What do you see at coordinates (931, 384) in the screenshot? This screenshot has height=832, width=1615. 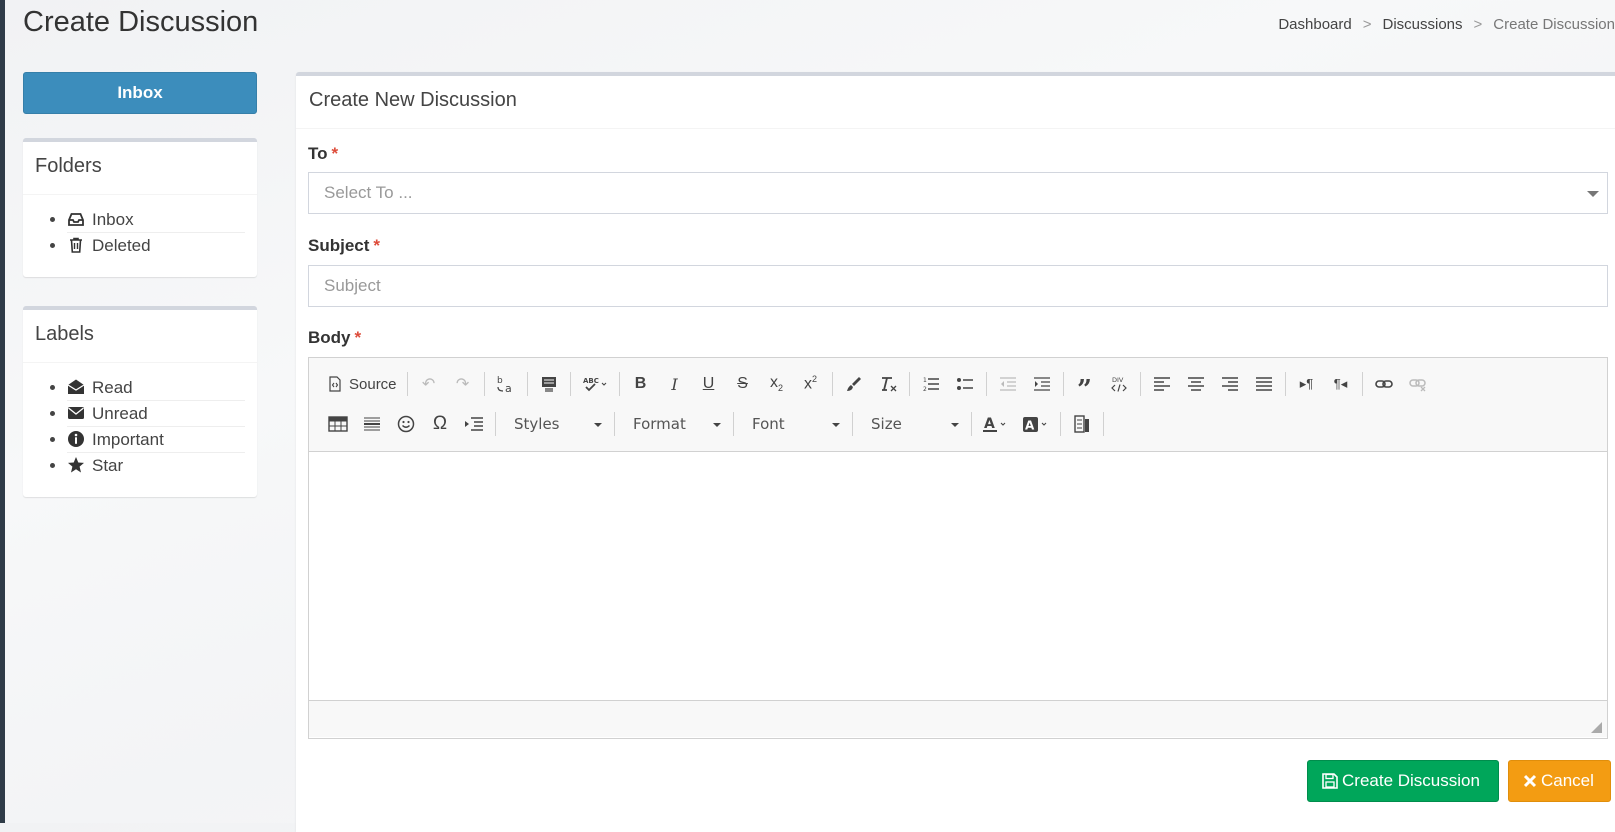 I see `numbered-list-button: 12` at bounding box center [931, 384].